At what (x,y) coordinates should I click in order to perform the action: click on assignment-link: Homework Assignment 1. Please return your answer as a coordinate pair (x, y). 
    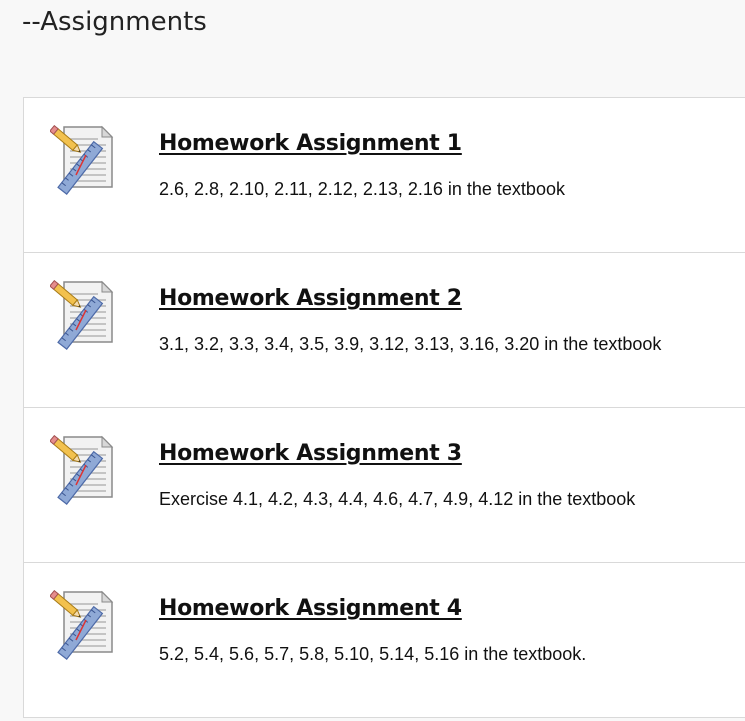
    Looking at the image, I should click on (310, 143).